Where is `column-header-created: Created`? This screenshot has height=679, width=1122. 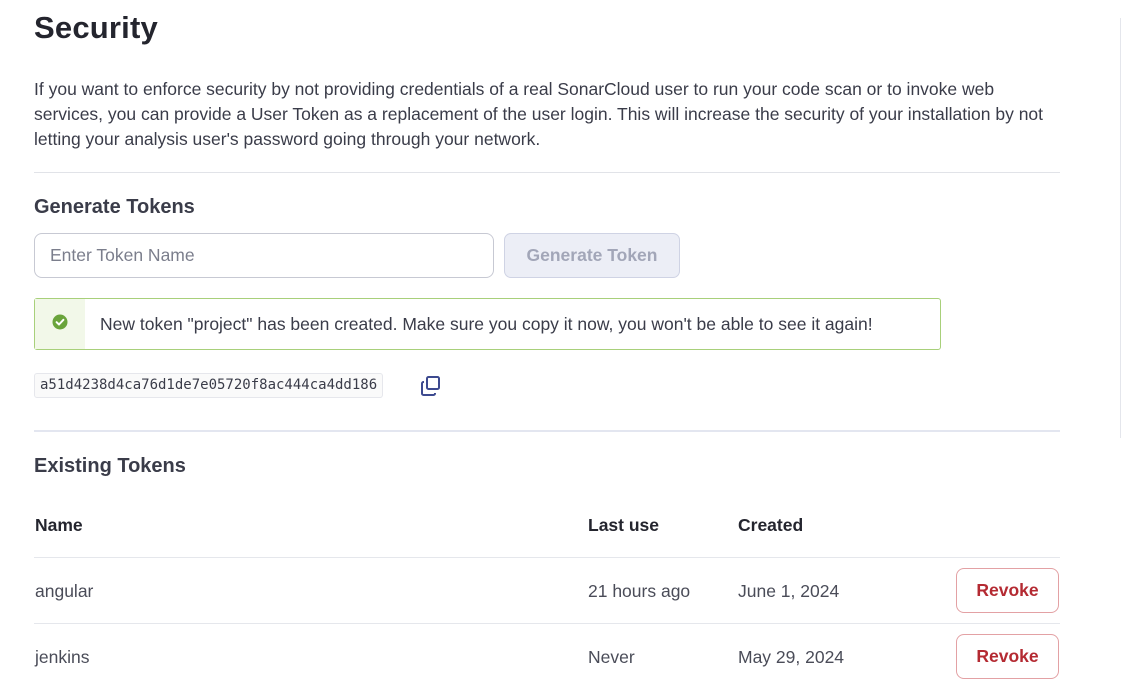 column-header-created: Created is located at coordinates (771, 525).